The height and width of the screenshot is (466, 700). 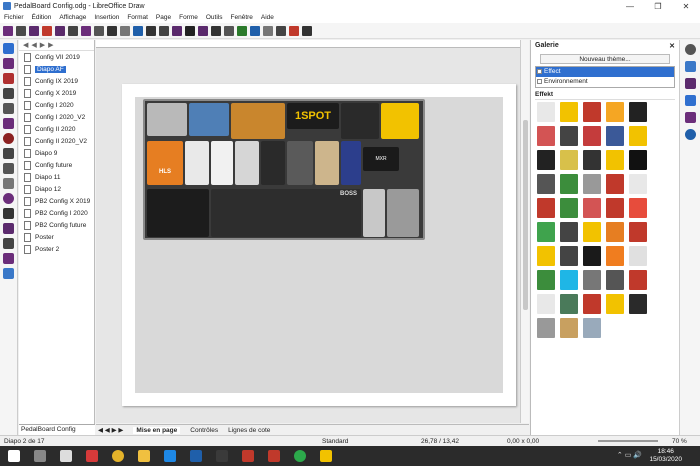 I want to click on slide-item: Poster 2, so click(x=56, y=249).